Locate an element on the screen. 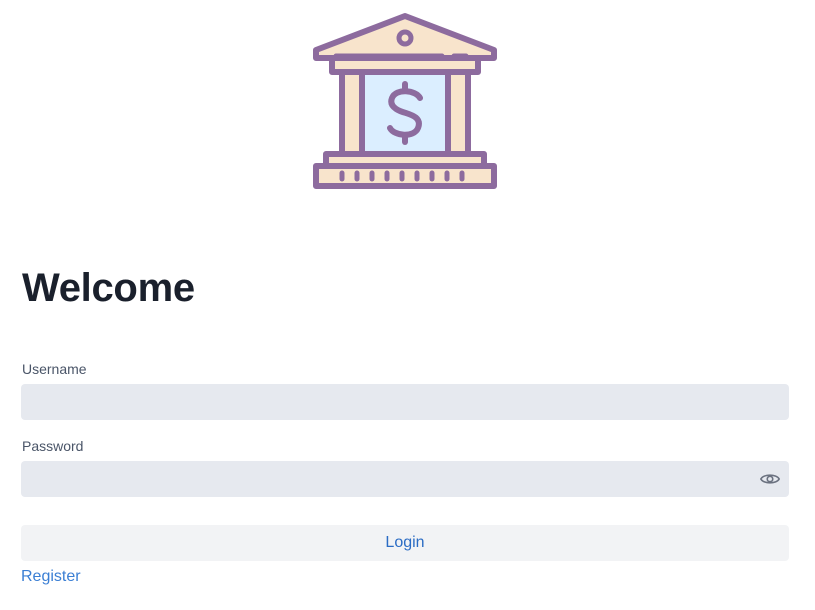  eye-icon is located at coordinates (770, 479).